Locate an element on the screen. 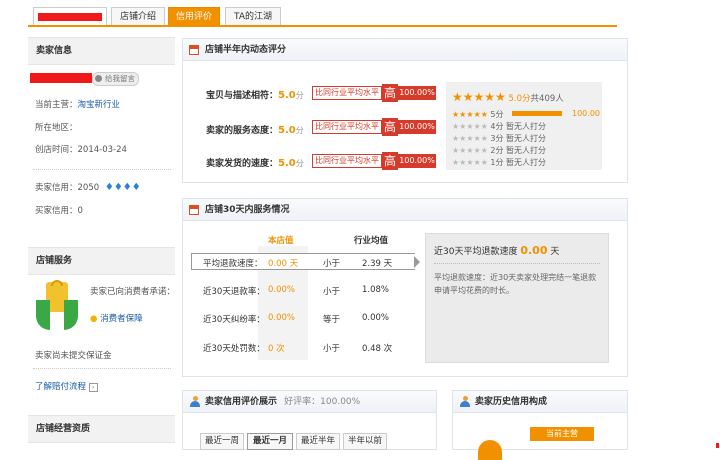 The width and height of the screenshot is (720, 460). seller-info-header: 卖家信息 is located at coordinates (101, 51).